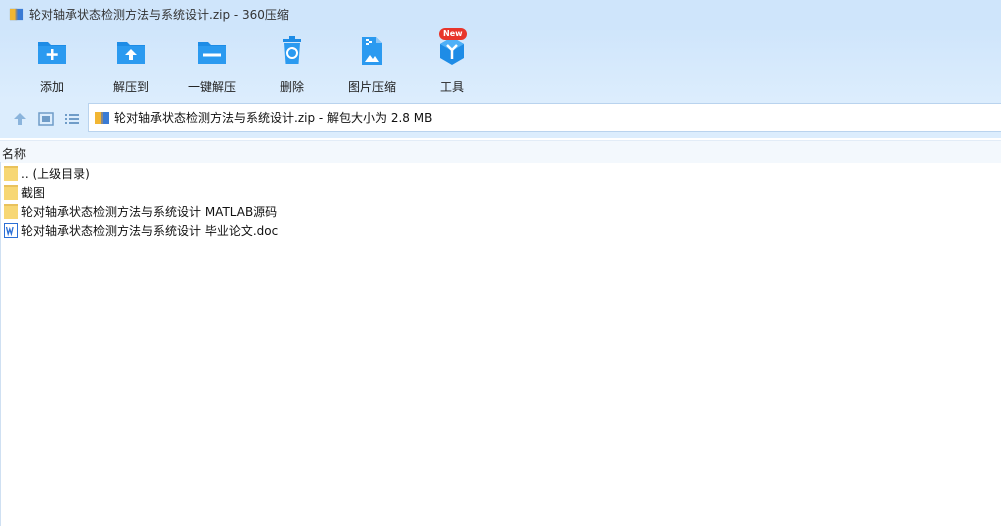 The height and width of the screenshot is (526, 1001). What do you see at coordinates (20, 119) in the screenshot?
I see `up-arrow-icon` at bounding box center [20, 119].